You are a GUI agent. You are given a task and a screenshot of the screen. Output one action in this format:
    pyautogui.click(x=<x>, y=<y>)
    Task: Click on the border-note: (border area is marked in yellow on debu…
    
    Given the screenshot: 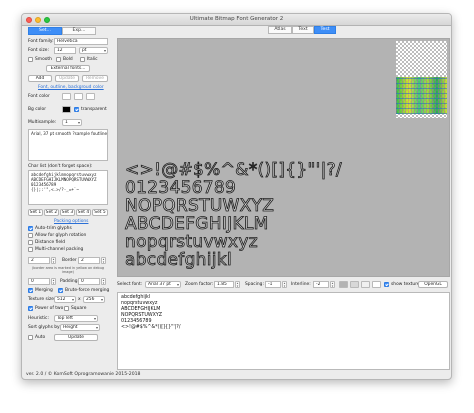 What is the action you would take?
    pyautogui.click(x=67, y=270)
    